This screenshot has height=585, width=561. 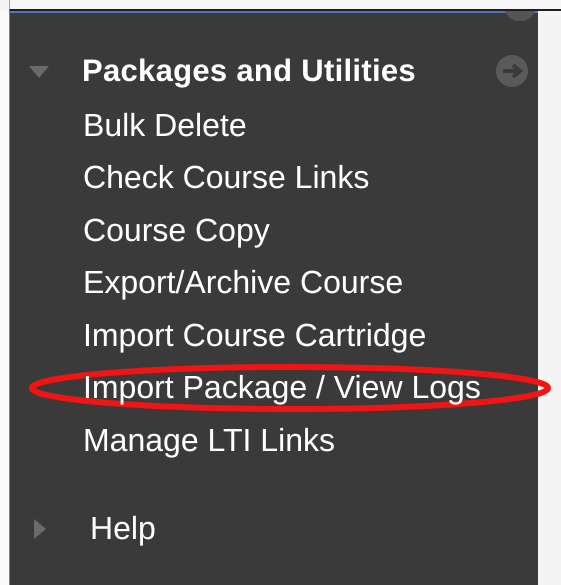 What do you see at coordinates (207, 283) in the screenshot?
I see `menu-link: Export/Archive Course` at bounding box center [207, 283].